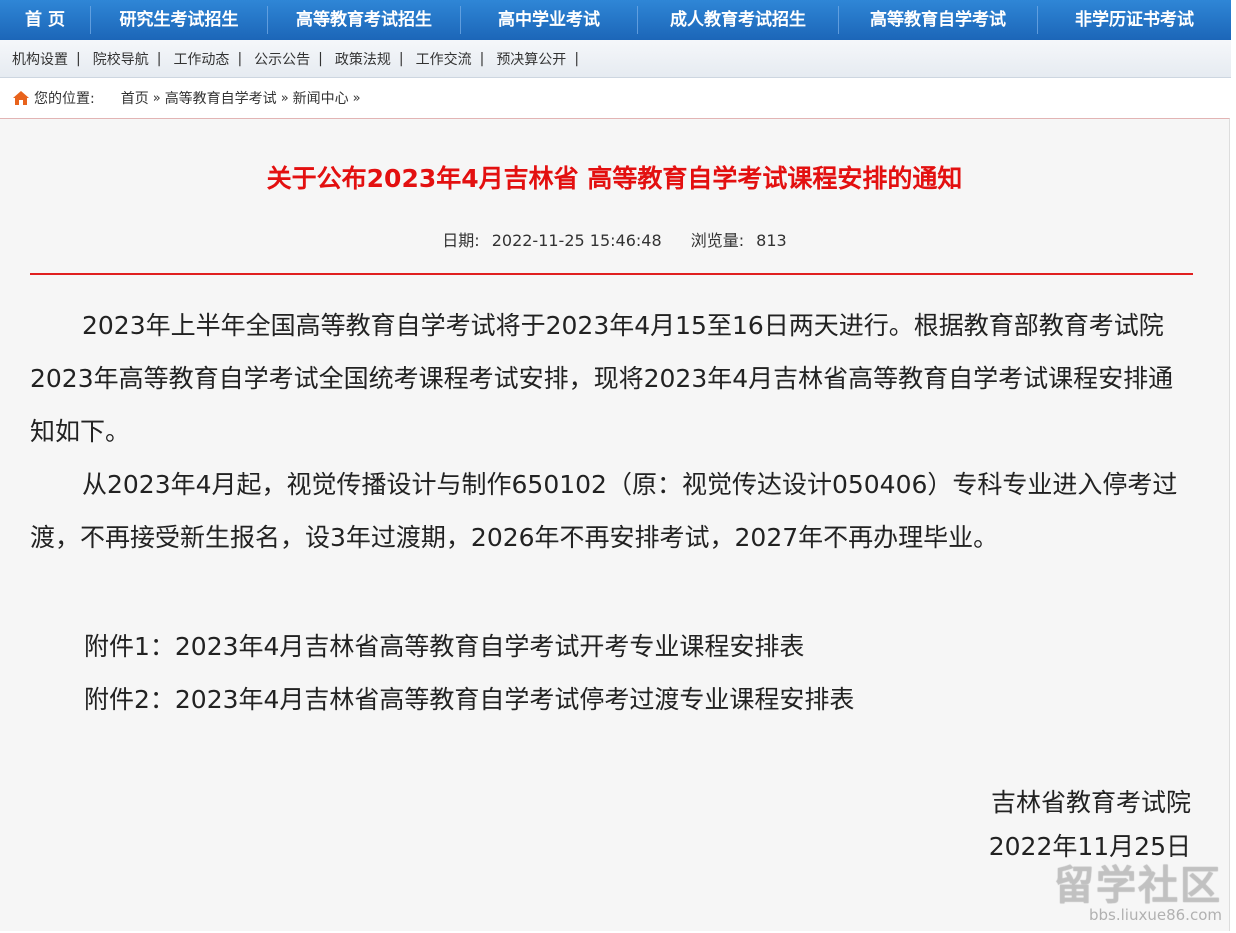  What do you see at coordinates (364, 20) in the screenshot?
I see `nav-item-college-entrance: 高等教育考试招生` at bounding box center [364, 20].